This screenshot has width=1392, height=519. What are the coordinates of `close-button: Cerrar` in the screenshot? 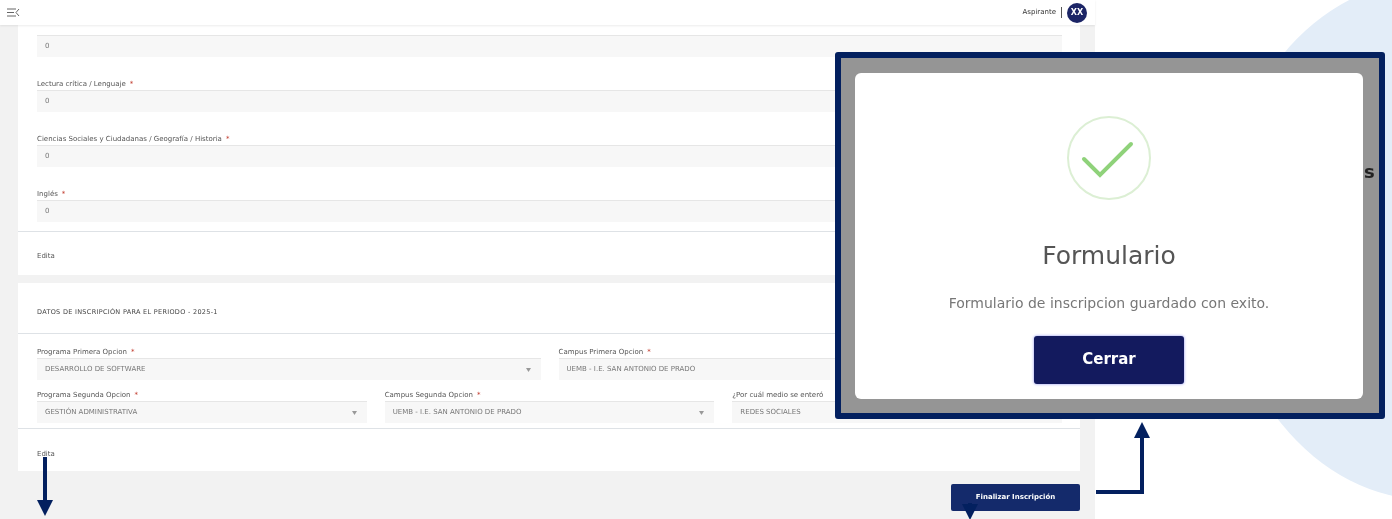 It's located at (1109, 359).